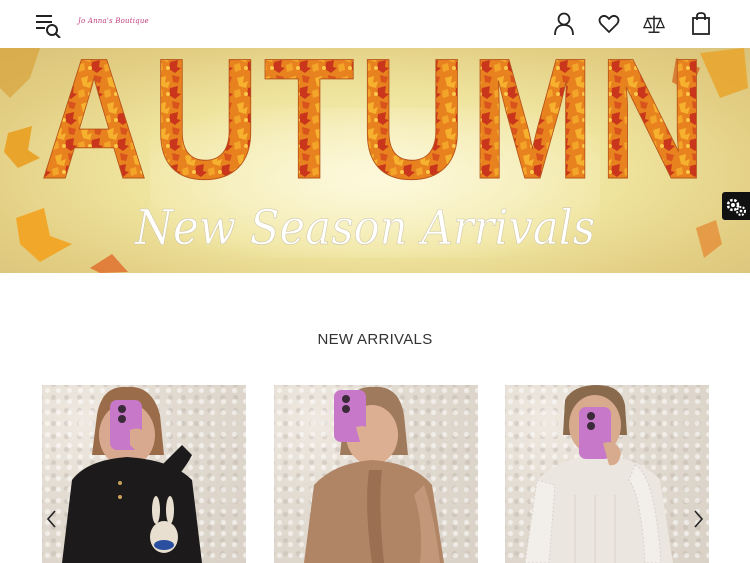 The width and height of the screenshot is (750, 563). What do you see at coordinates (564, 24) in the screenshot?
I see `account-icon` at bounding box center [564, 24].